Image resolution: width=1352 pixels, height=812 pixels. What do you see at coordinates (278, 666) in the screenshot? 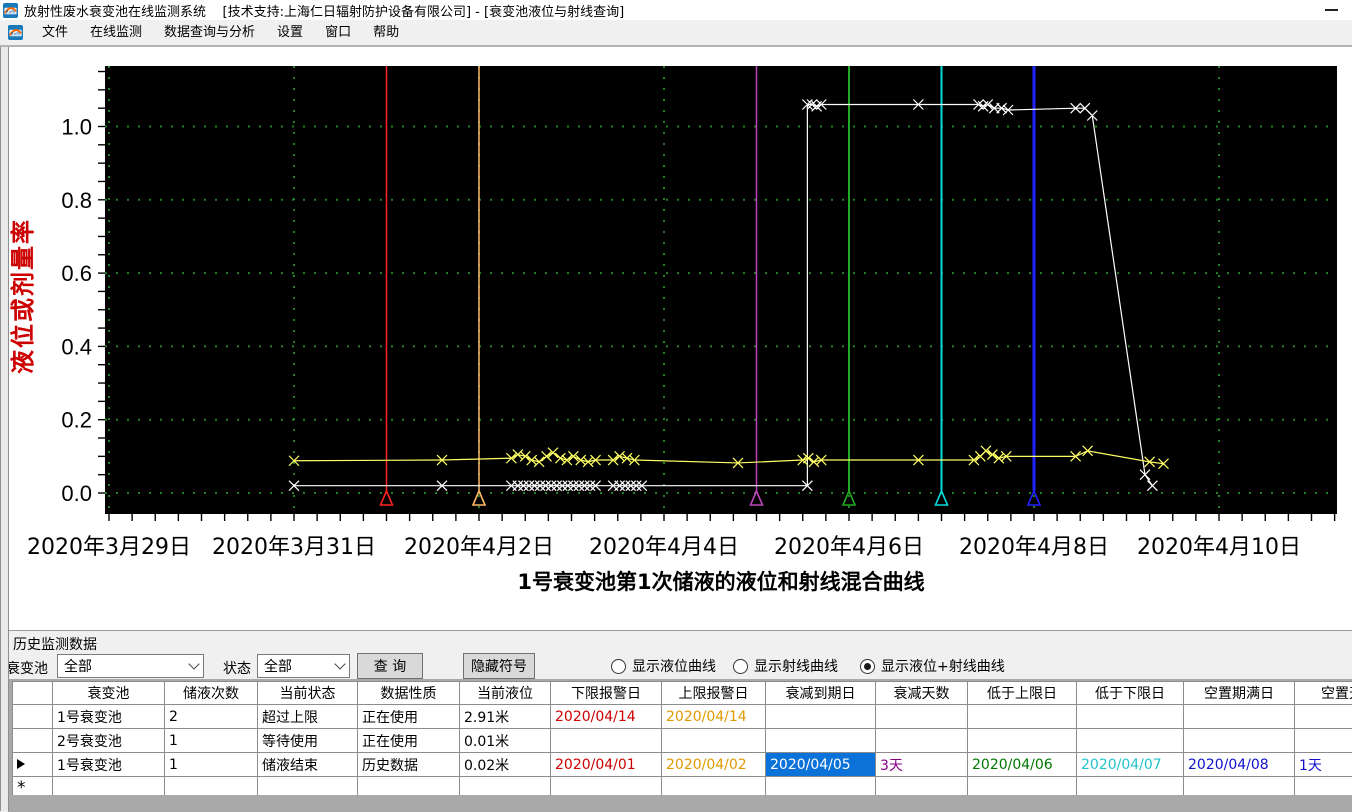
I see `status-filter-value: 全部` at bounding box center [278, 666].